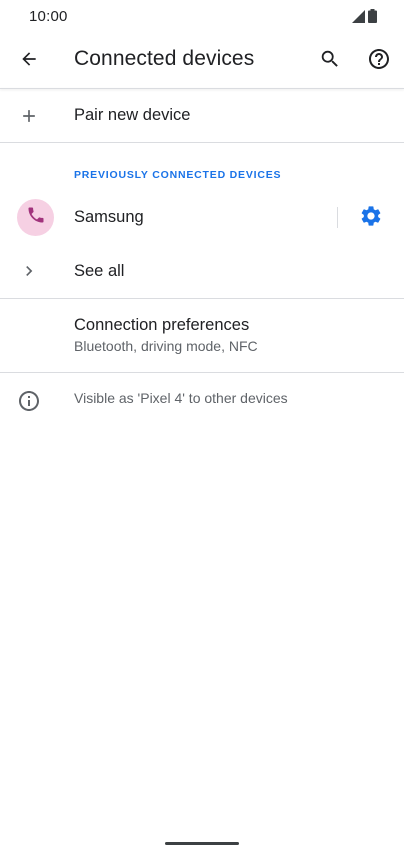  I want to click on see-all-label: See all, so click(99, 271).